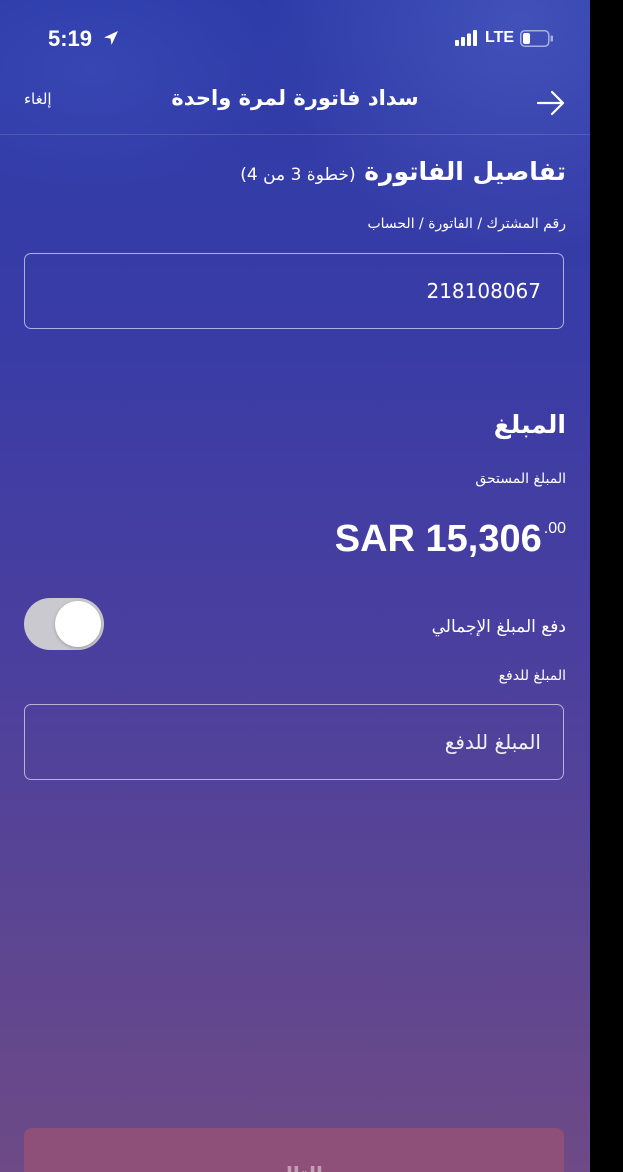  Describe the element at coordinates (520, 479) in the screenshot. I see `amount-due-label: المبلغ المستحق` at that location.